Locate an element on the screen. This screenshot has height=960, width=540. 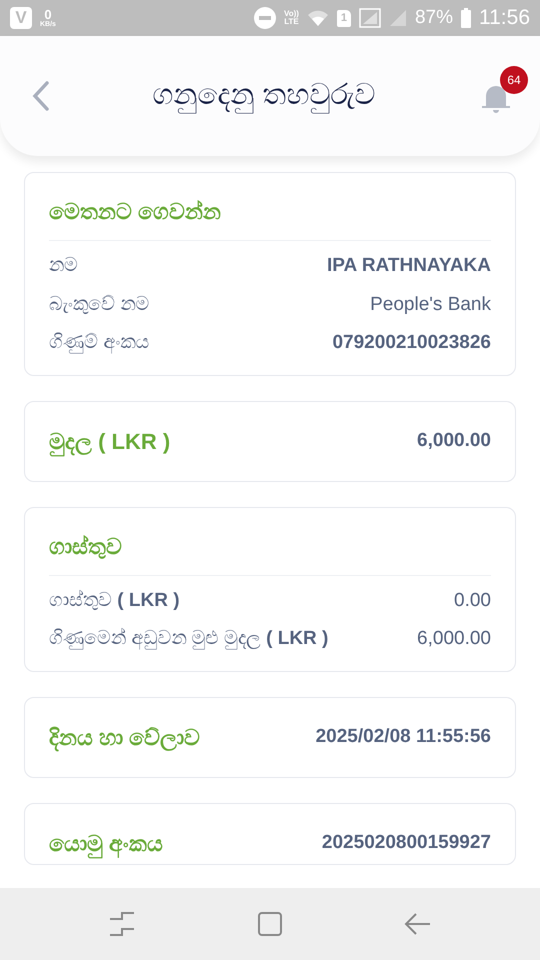
page-title: ගනුදෙනු තහවුරුව is located at coordinates (264, 97).